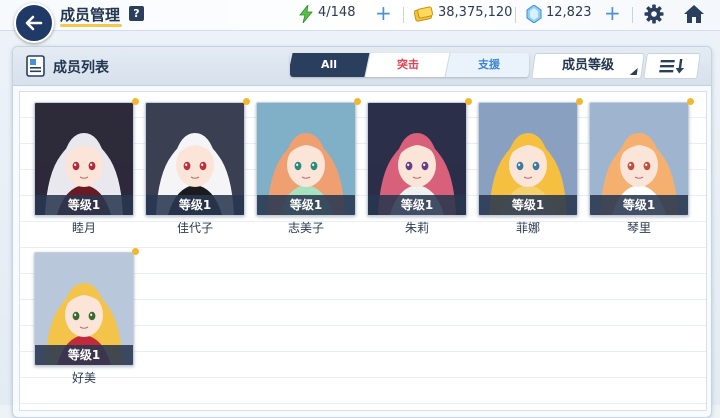  What do you see at coordinates (475, 12) in the screenshot?
I see `credits-value: 38,375,120` at bounding box center [475, 12].